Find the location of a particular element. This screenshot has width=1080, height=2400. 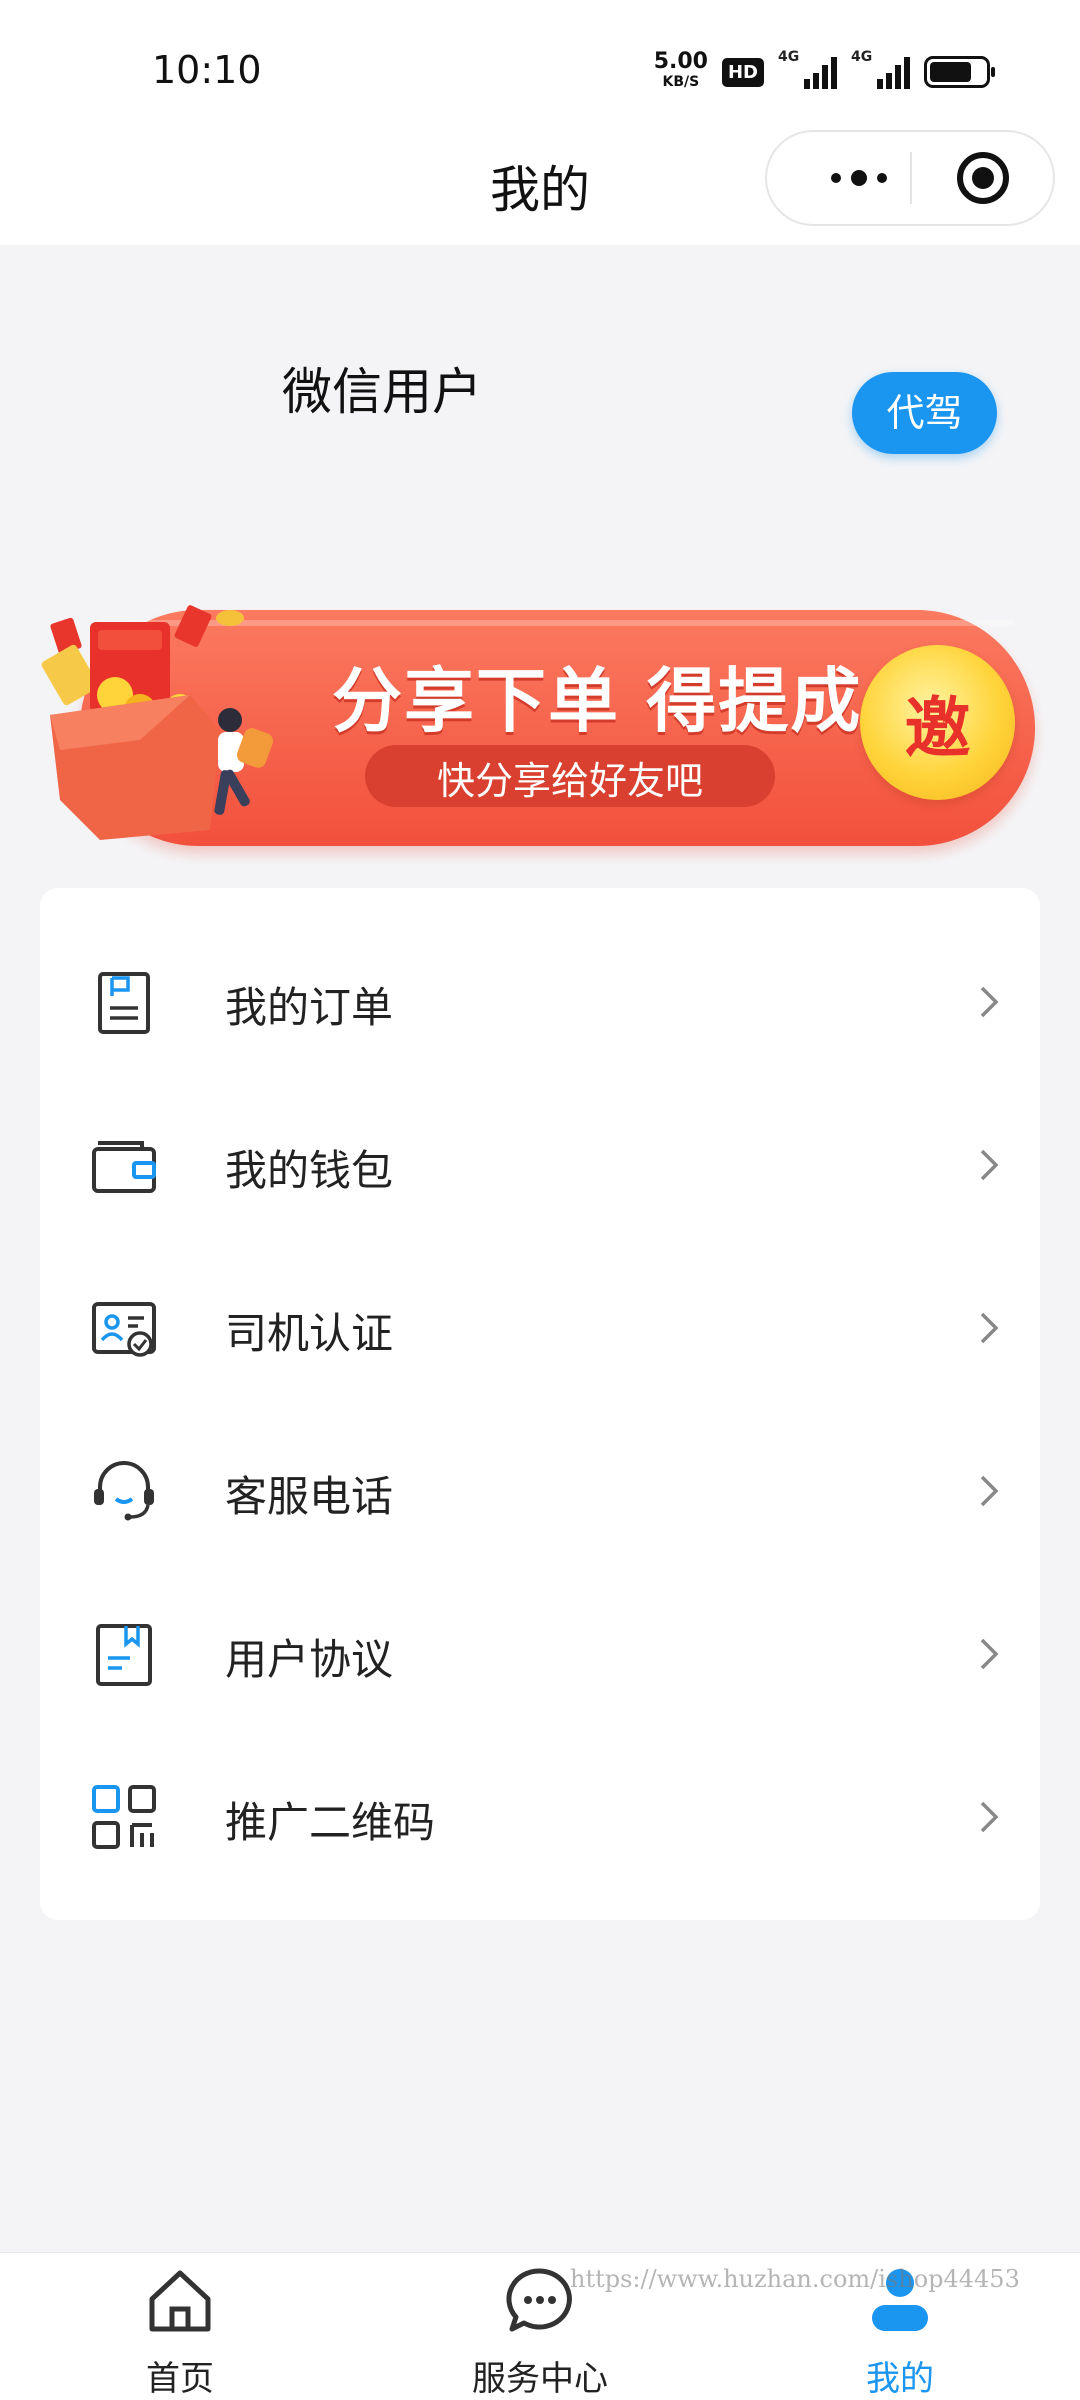

qr-code-icon is located at coordinates (124, 1817).